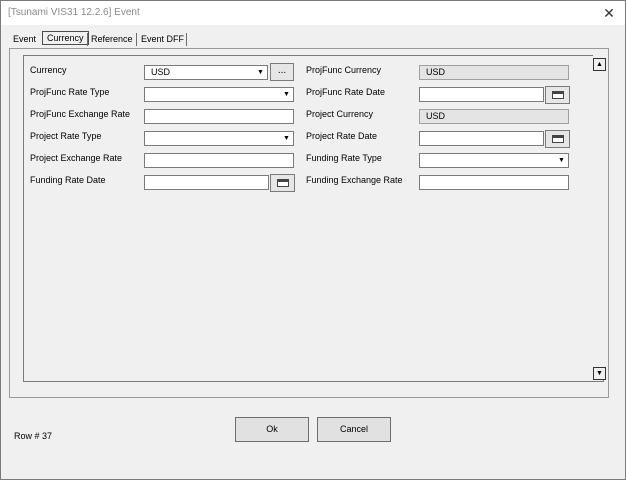  What do you see at coordinates (219, 160) in the screenshot?
I see `project-exchange-rate-input` at bounding box center [219, 160].